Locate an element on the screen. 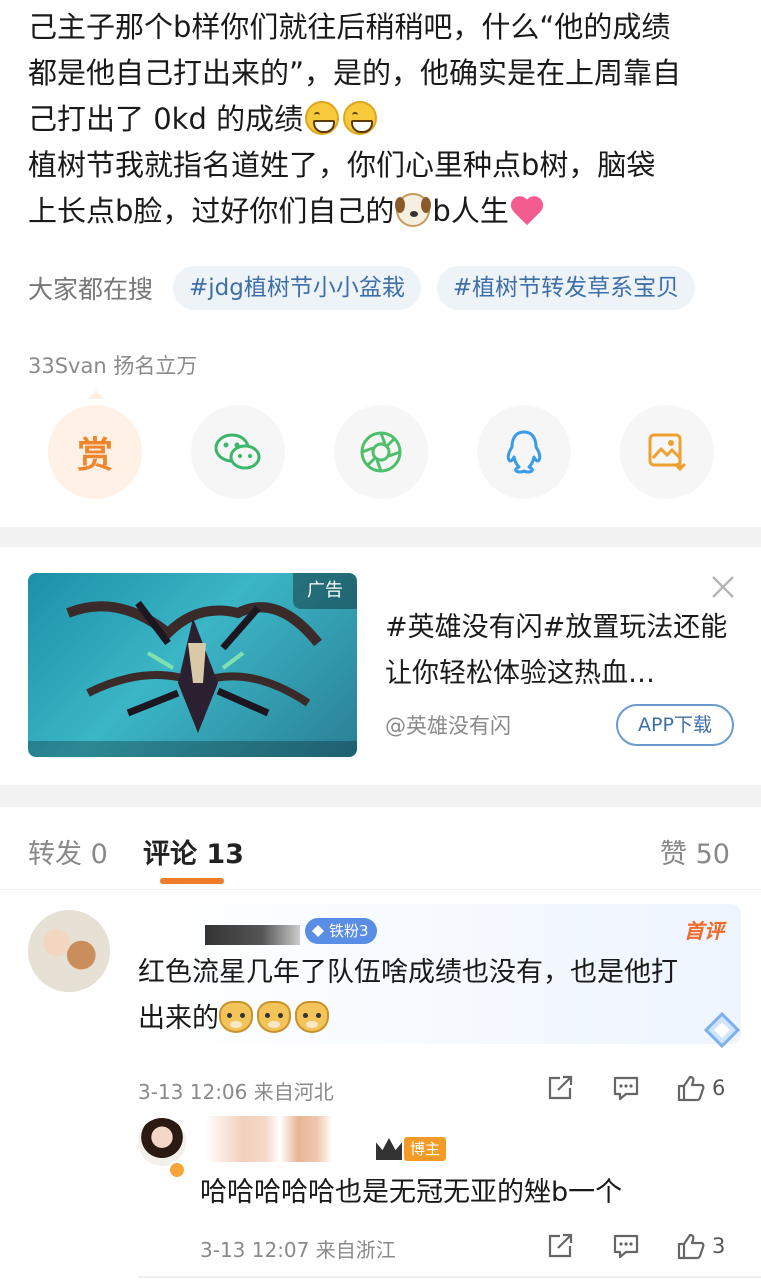 The height and width of the screenshot is (1280, 761). diamond-icon is located at coordinates (318, 931).